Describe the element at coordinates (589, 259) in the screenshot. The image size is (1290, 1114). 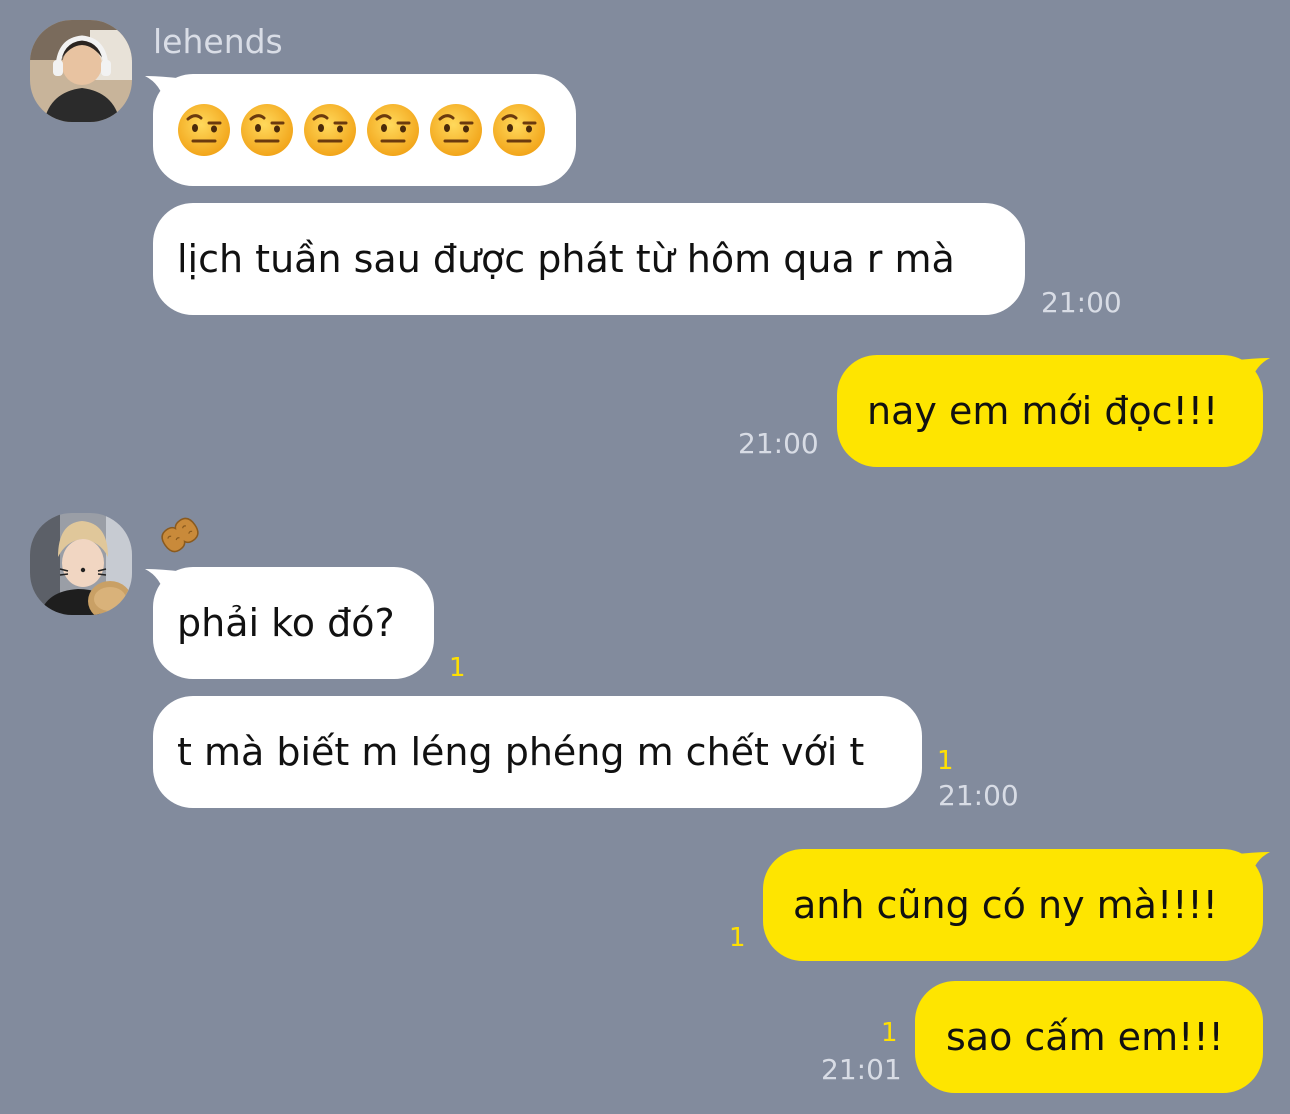
I see `message-bubble-text: lịch tuần sau được phát từ hôm qua r mà` at that location.